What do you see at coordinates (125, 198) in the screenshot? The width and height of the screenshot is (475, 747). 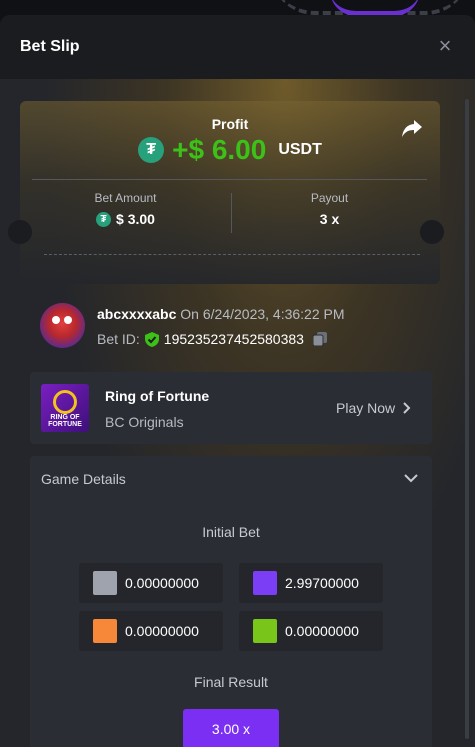 I see `bet-amount-label: Bet Amount` at bounding box center [125, 198].